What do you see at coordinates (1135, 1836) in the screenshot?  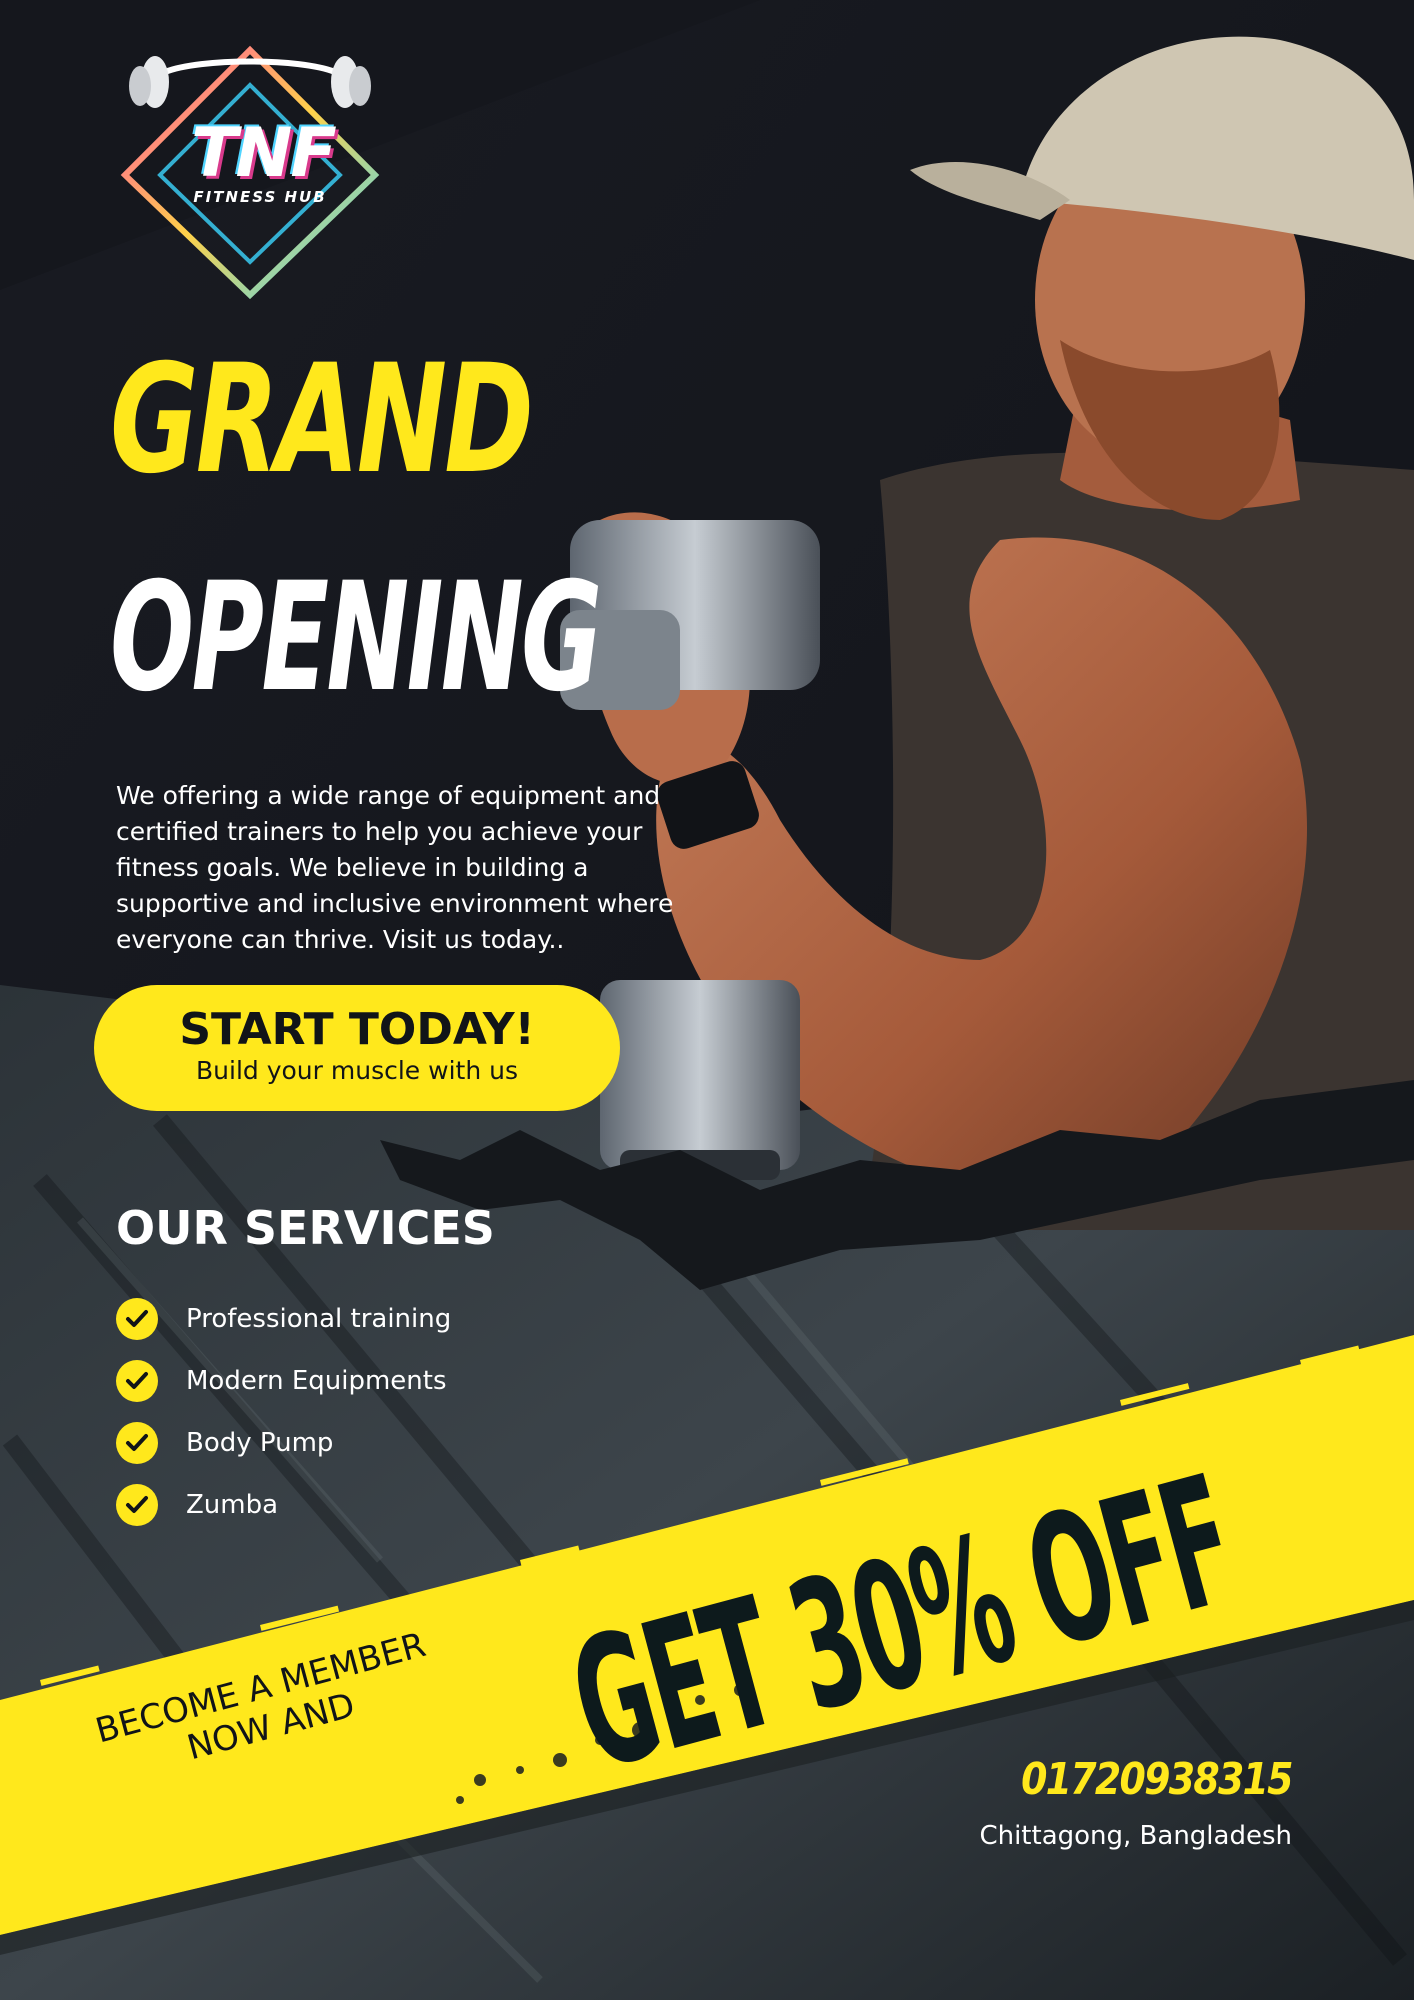 I see `location-text: Chittagong, Bangladesh` at bounding box center [1135, 1836].